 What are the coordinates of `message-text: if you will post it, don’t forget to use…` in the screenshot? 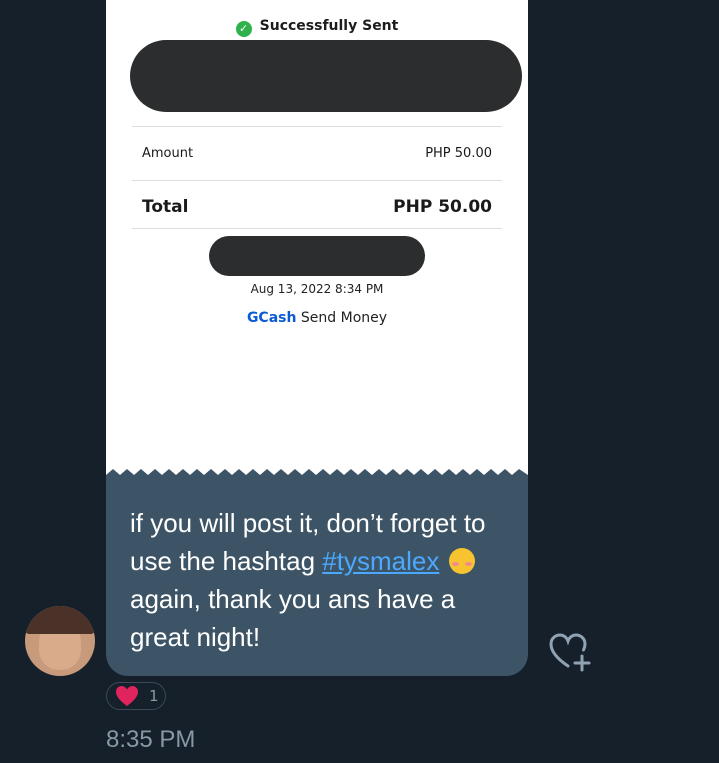 It's located at (319, 580).